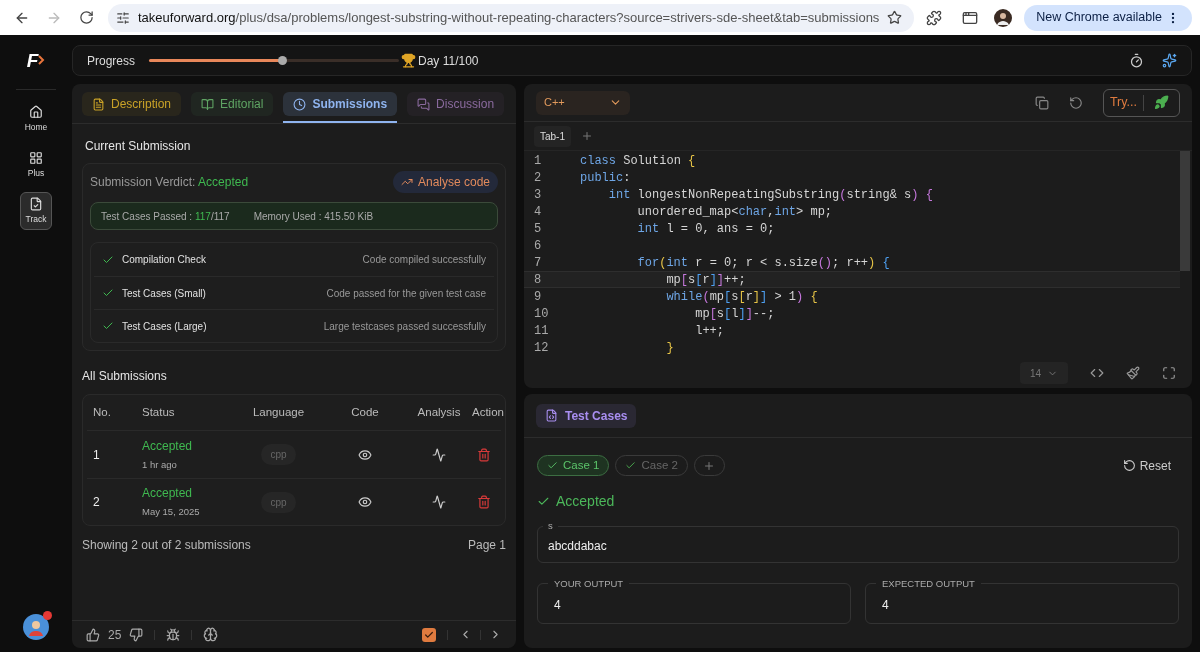  What do you see at coordinates (934, 17) in the screenshot?
I see `extensions-icon` at bounding box center [934, 17].